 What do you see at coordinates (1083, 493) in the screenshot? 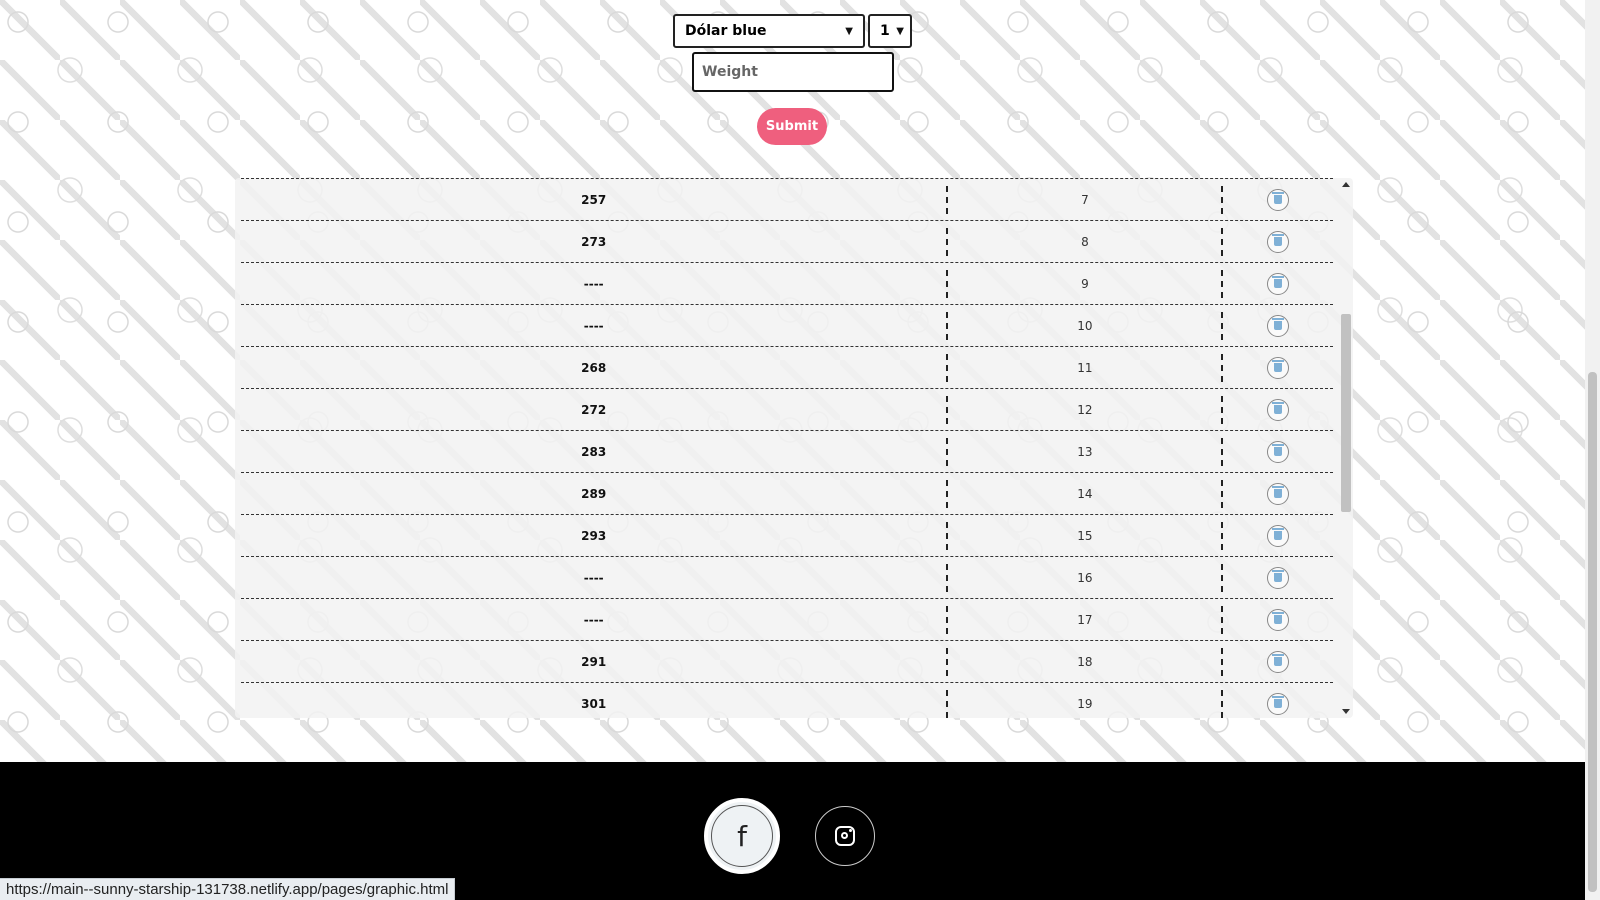
I see `entry-number-cell: 14` at bounding box center [1083, 493].